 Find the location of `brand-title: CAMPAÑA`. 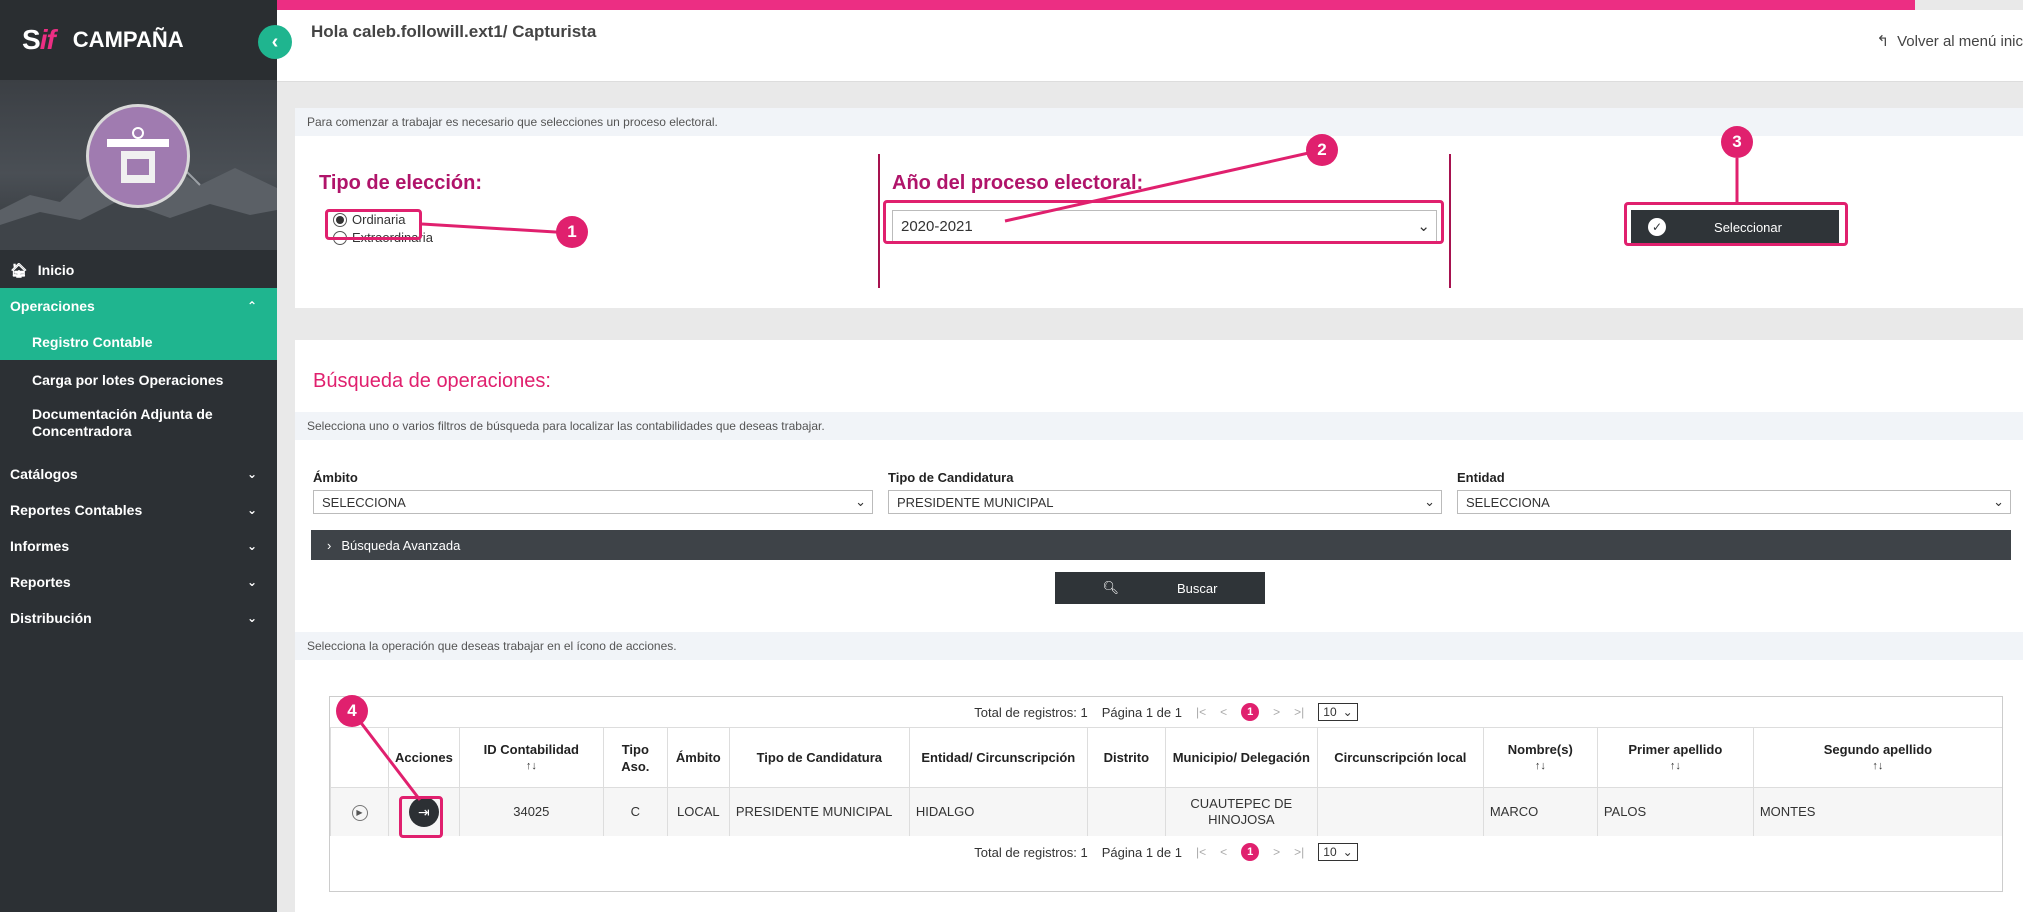

brand-title: CAMPAÑA is located at coordinates (128, 39).